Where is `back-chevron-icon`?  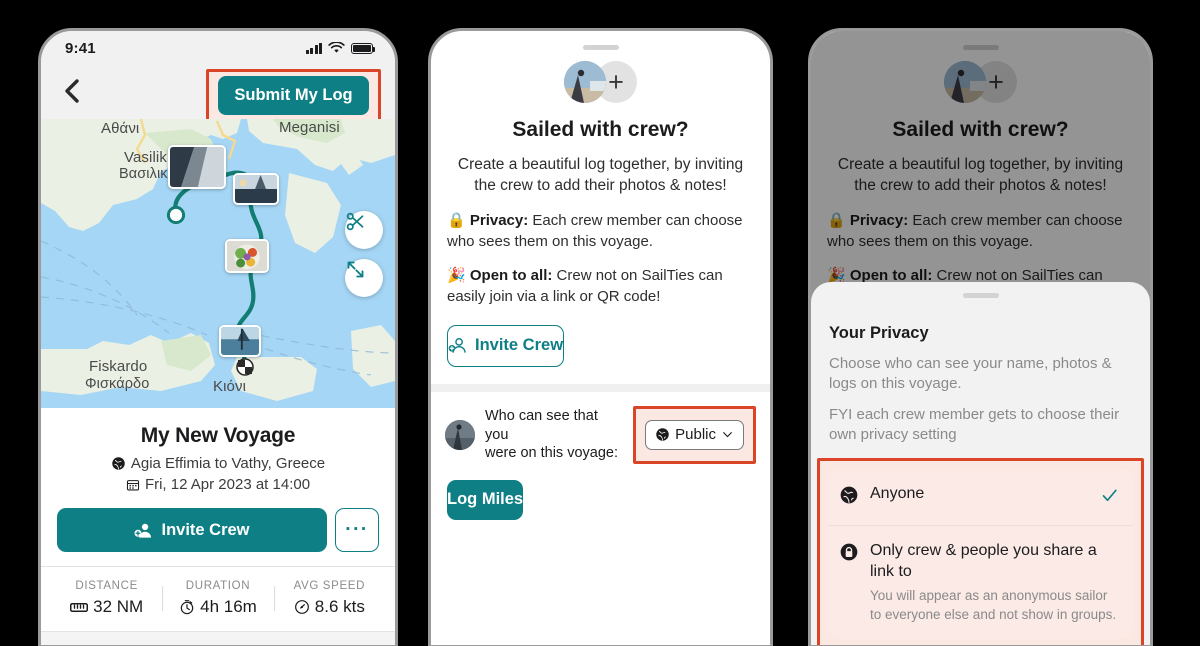
back-chevron-icon is located at coordinates (72, 91).